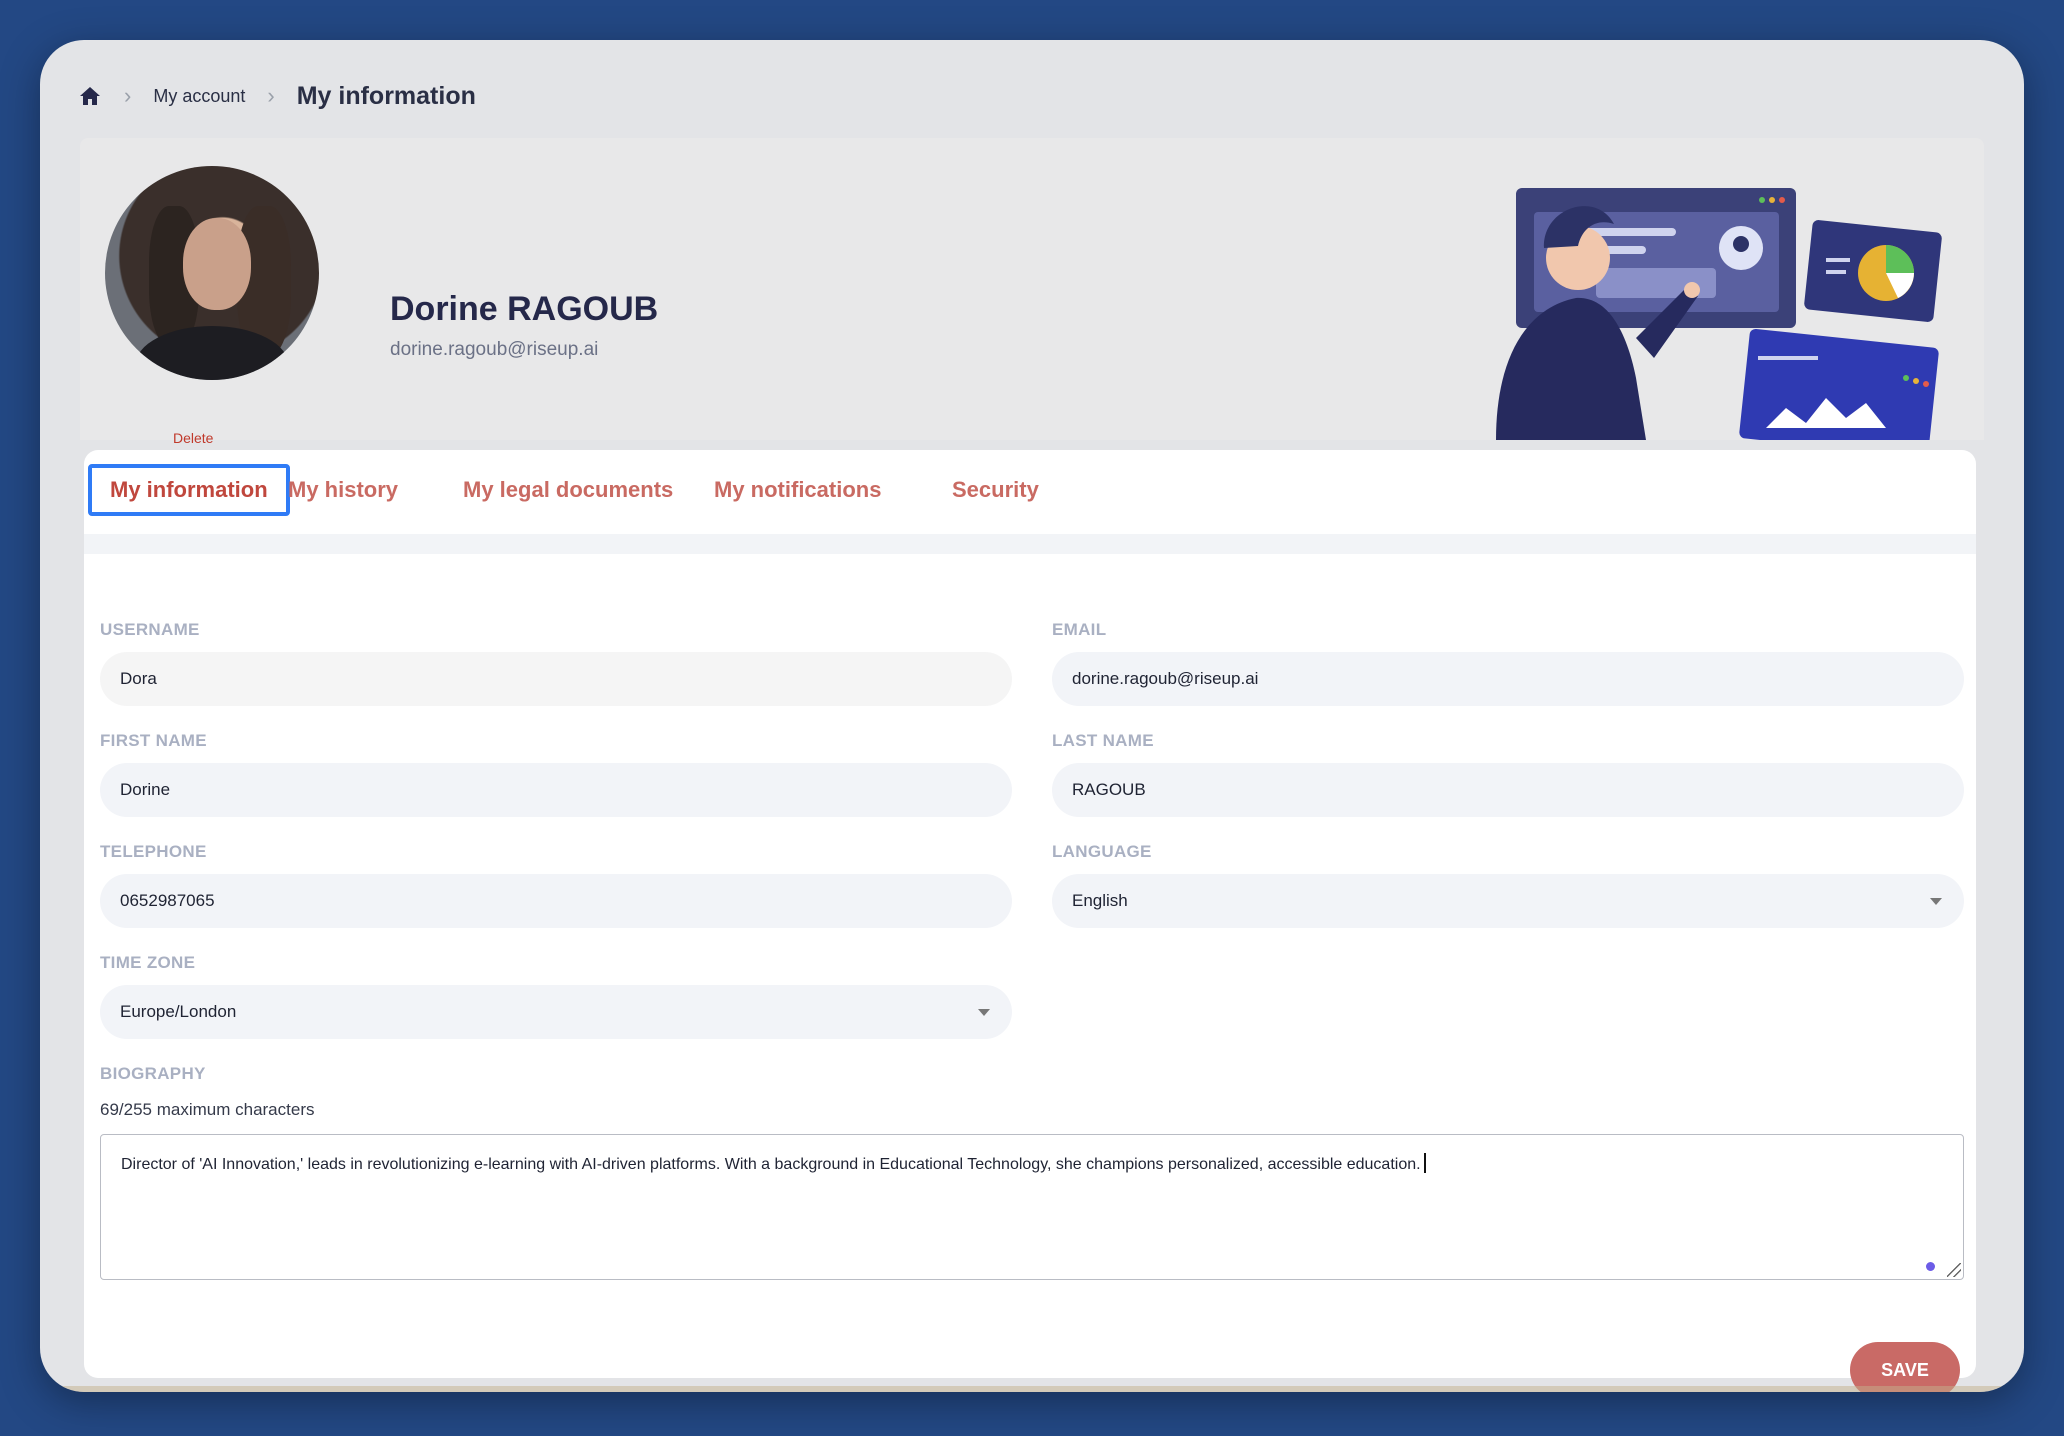 Image resolution: width=2064 pixels, height=1436 pixels. What do you see at coordinates (153, 851) in the screenshot?
I see `telephone-label: TELEPHONE` at bounding box center [153, 851].